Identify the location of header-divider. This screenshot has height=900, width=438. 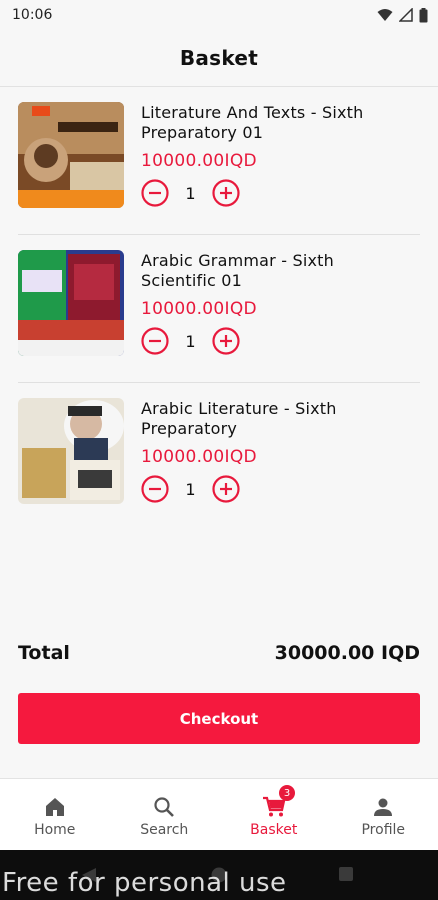
(219, 86).